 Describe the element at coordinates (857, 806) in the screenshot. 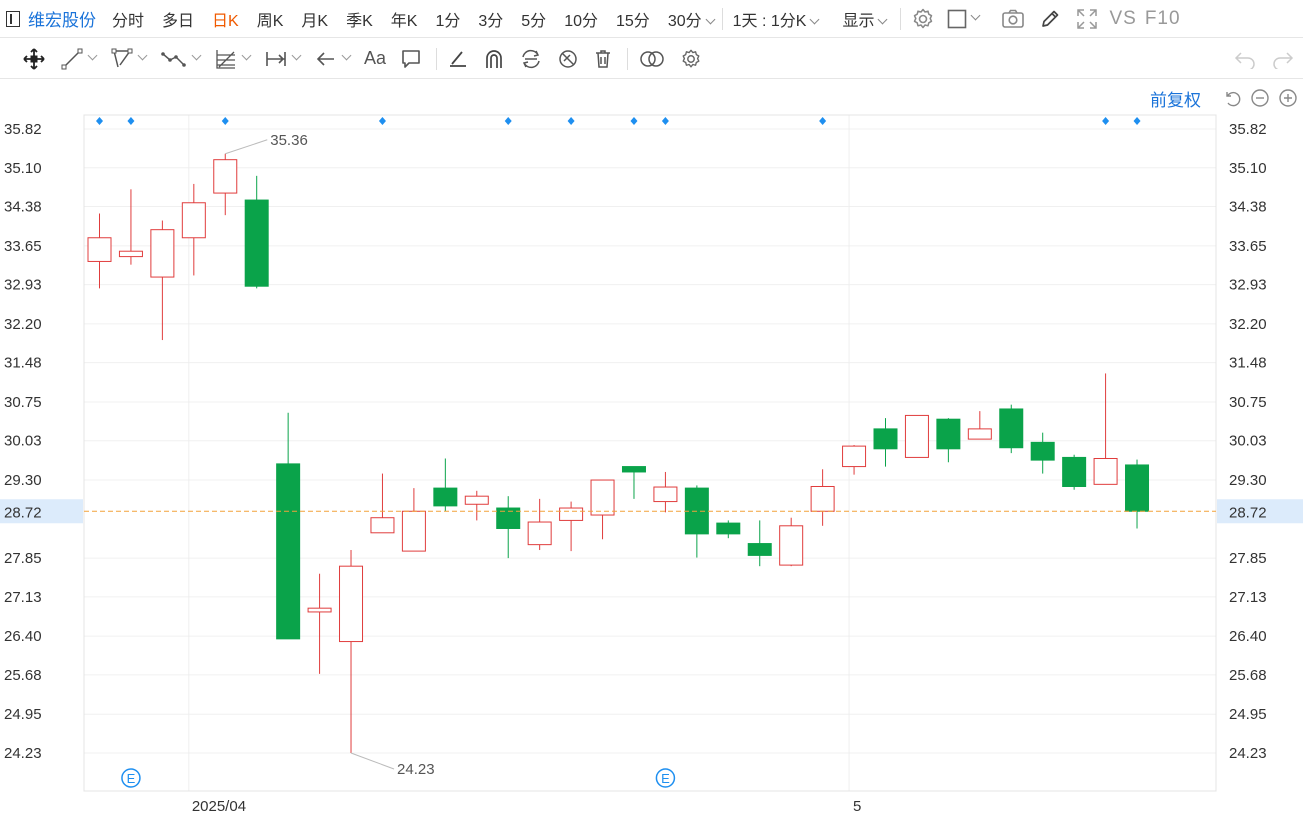

I see `x-tick-label: 5` at that location.